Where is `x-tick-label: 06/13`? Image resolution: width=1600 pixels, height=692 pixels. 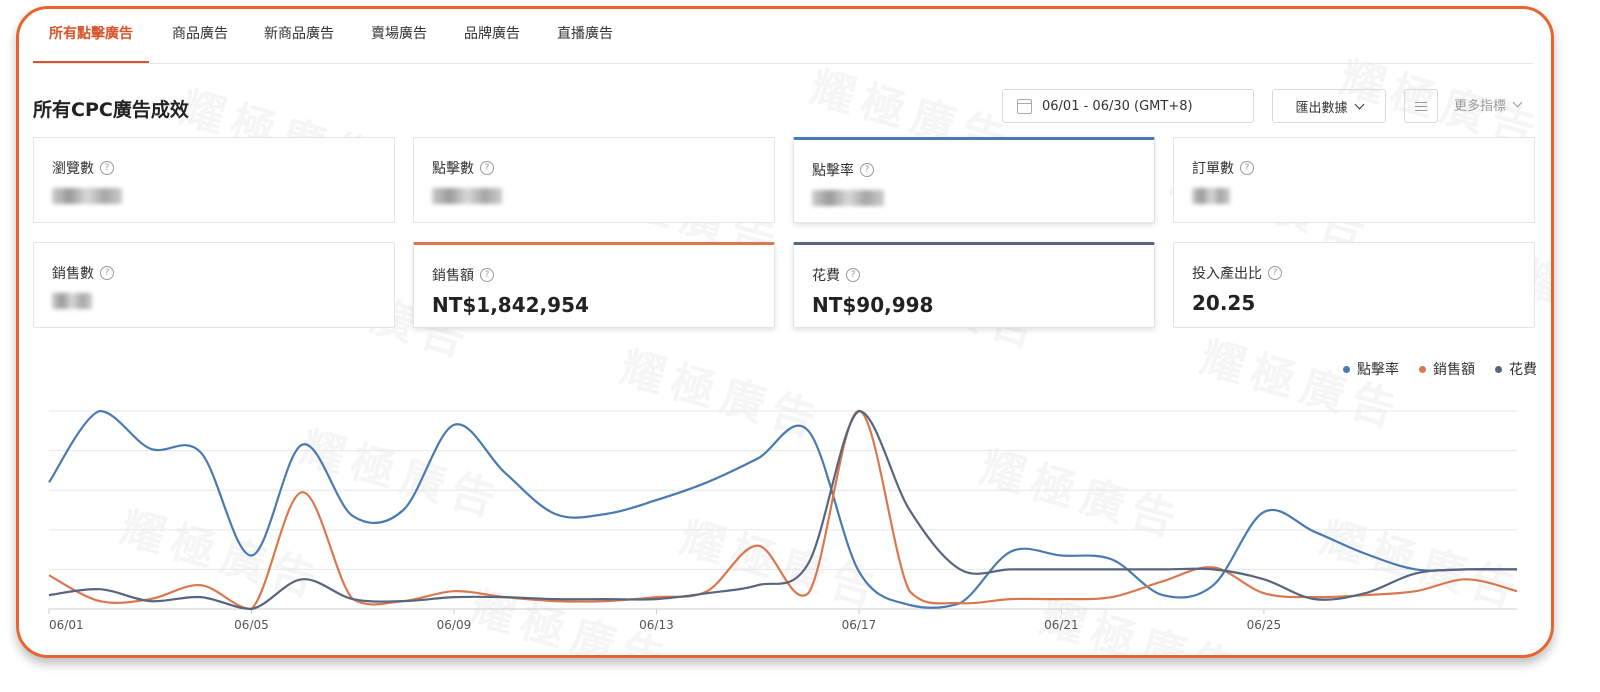
x-tick-label: 06/13 is located at coordinates (656, 625).